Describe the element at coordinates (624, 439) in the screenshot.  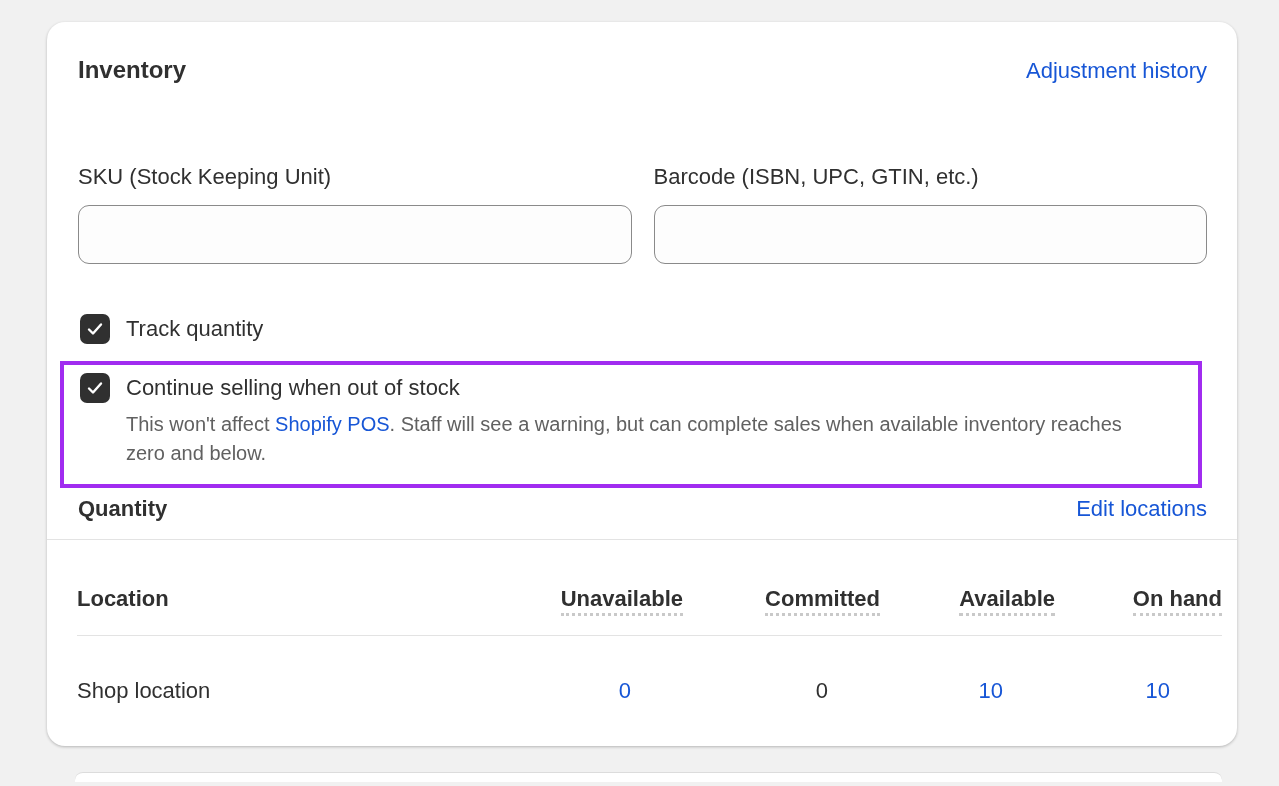
I see `help-text: This won't affect Shopify POS. Staff will see a warning, but can complete sales when available inventory reaches zero and below.` at that location.